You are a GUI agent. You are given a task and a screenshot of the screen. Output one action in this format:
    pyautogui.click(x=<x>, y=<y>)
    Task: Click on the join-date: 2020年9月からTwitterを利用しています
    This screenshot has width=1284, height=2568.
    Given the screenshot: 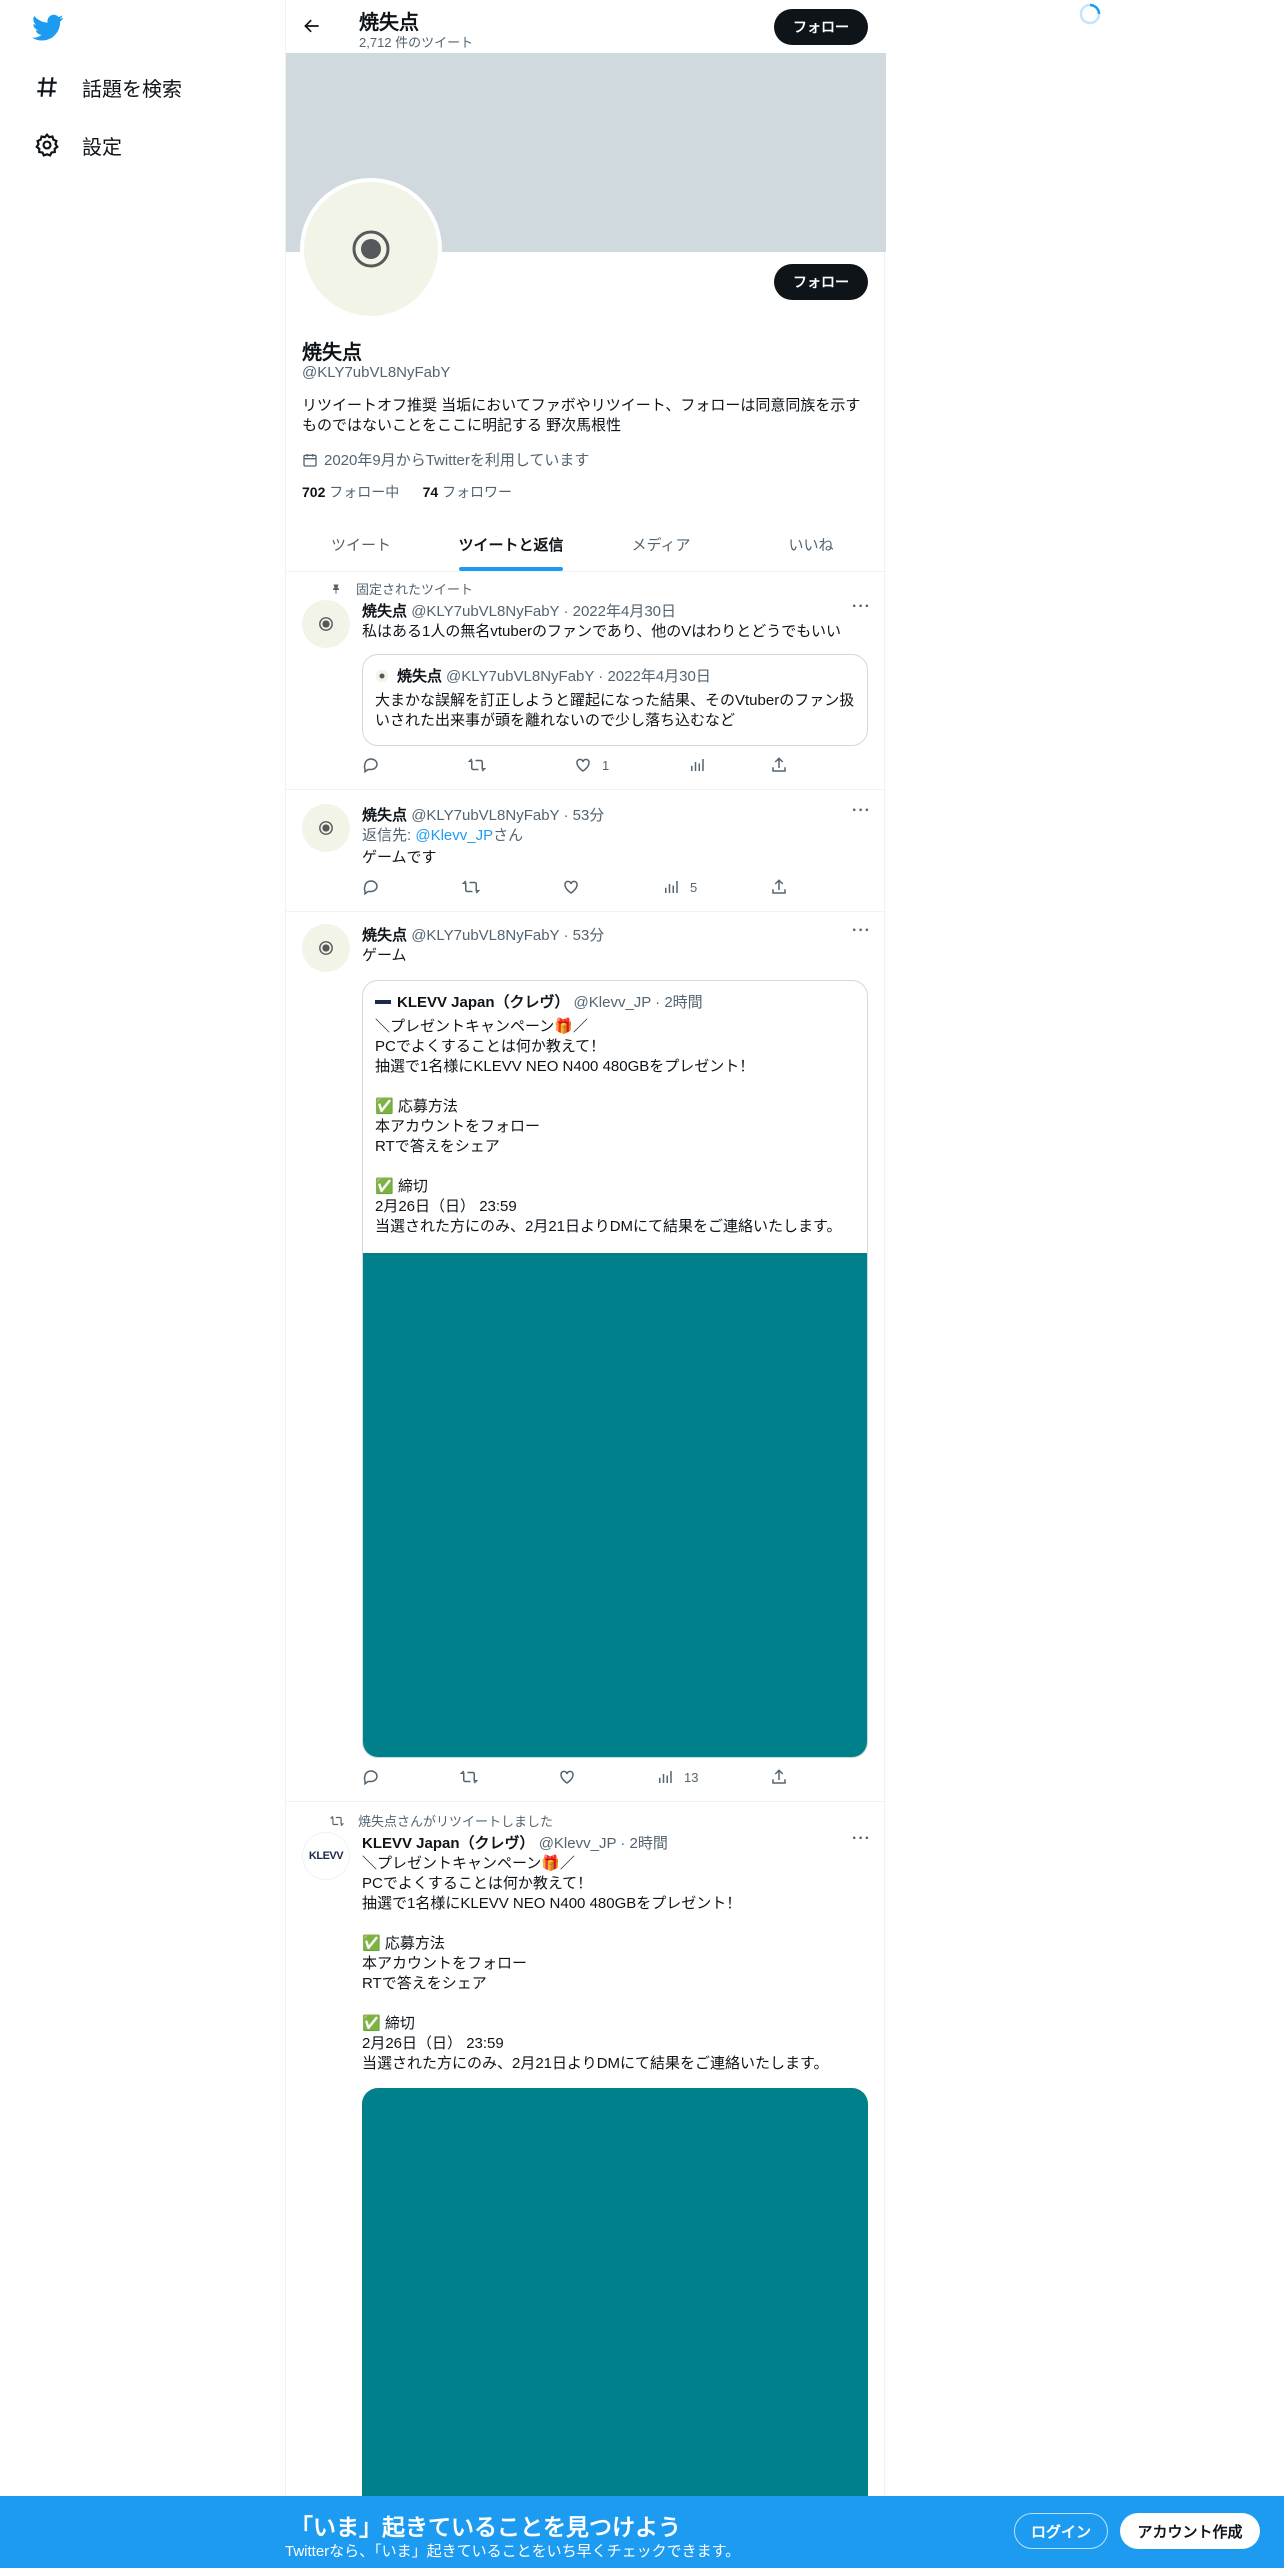 What is the action you would take?
    pyautogui.click(x=445, y=459)
    